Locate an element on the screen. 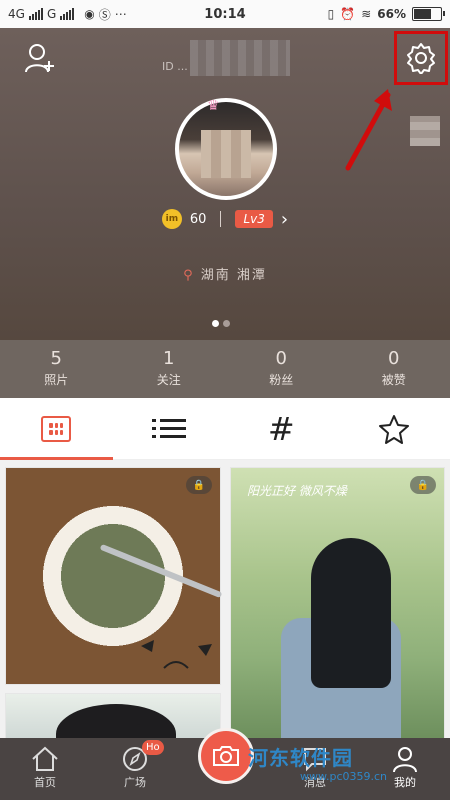 This screenshot has height=800, width=450. photo-soup: 🔒 is located at coordinates (114, 576).